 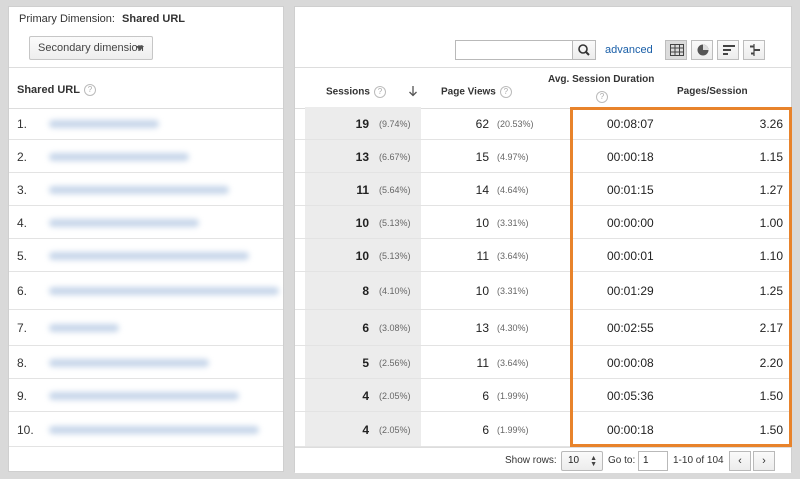 I want to click on table-row: 6., so click(x=146, y=291).